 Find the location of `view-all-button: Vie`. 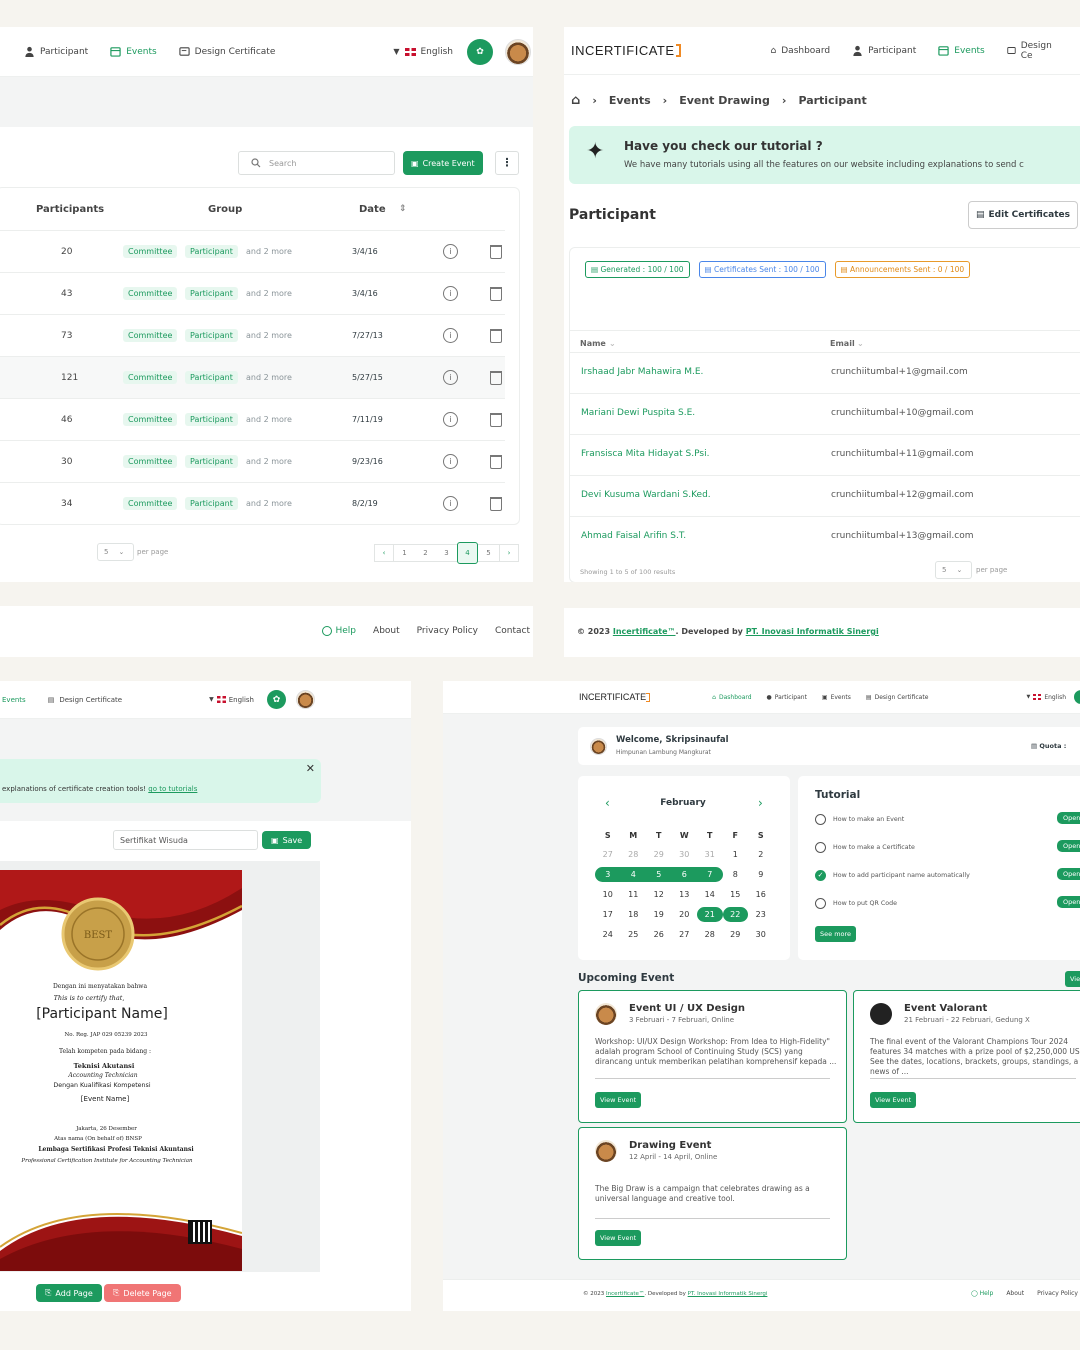

view-all-button: Vie is located at coordinates (1072, 979).